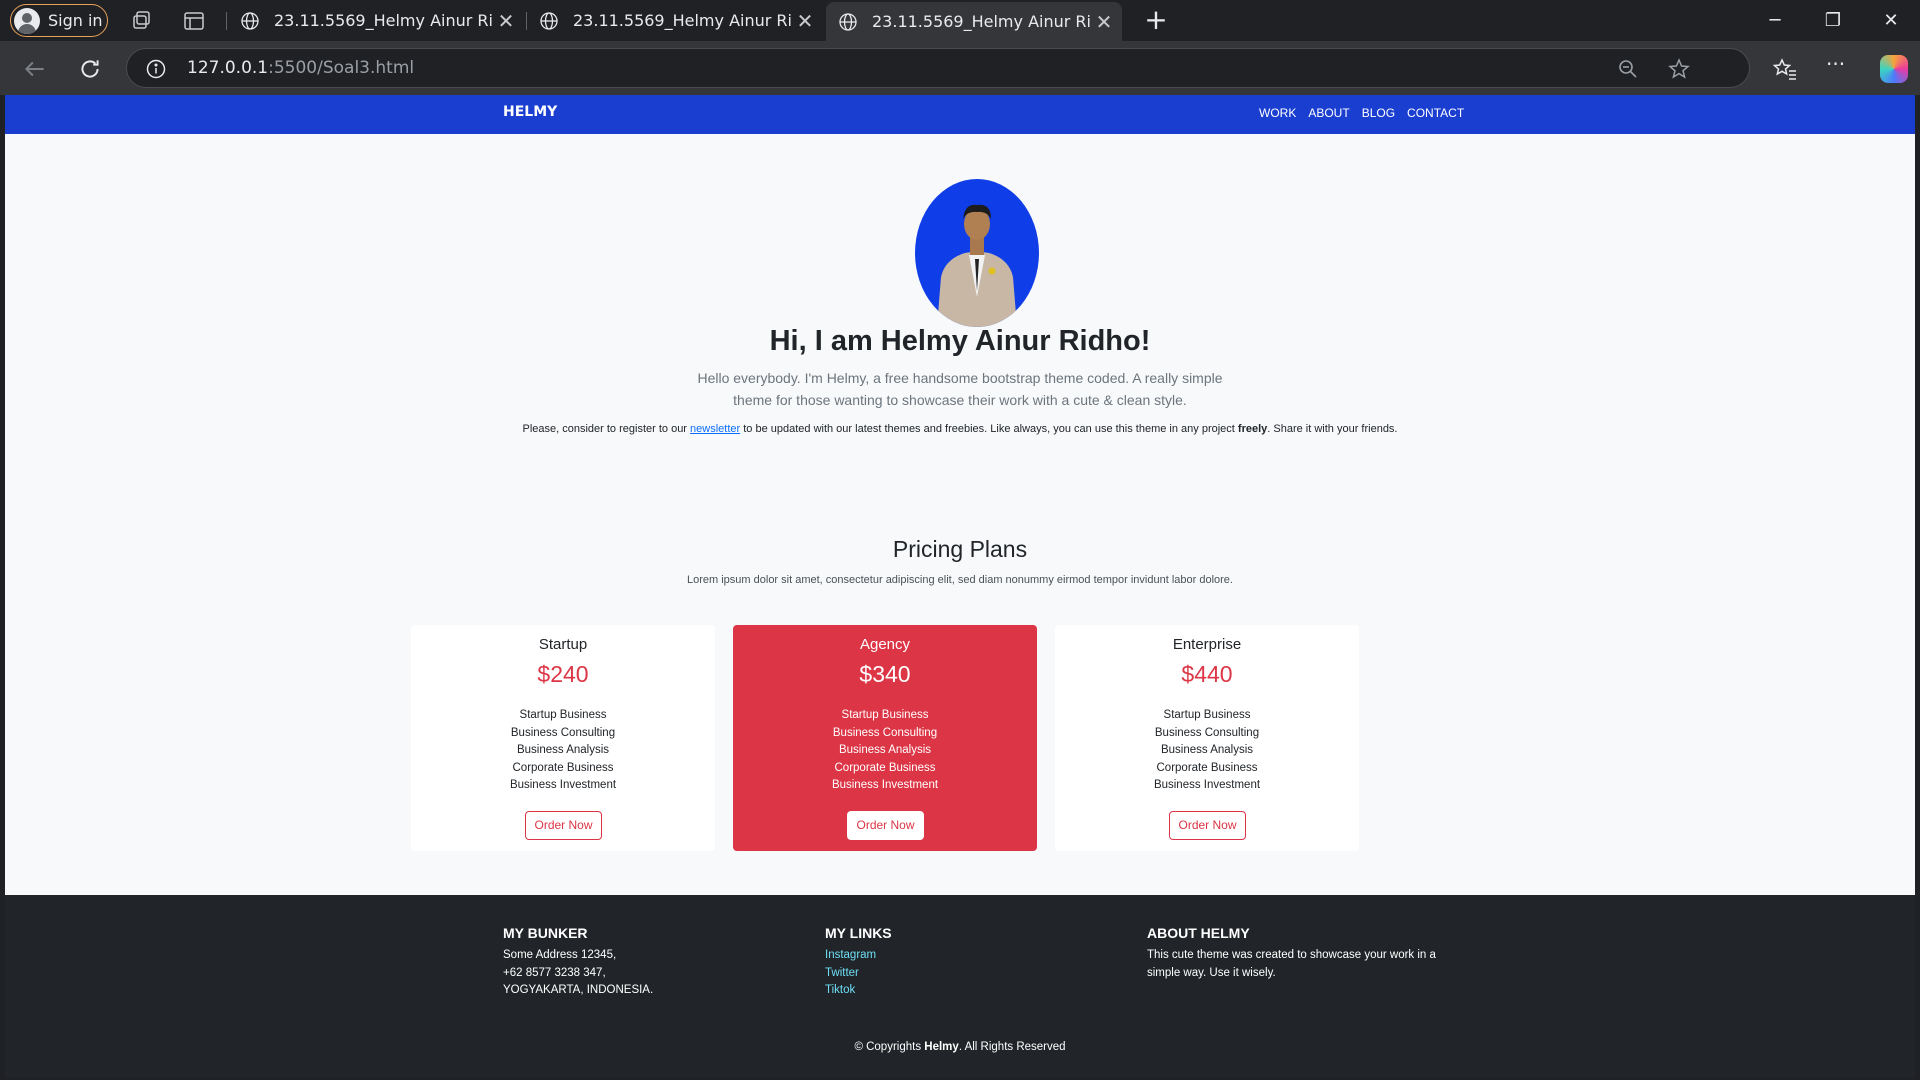 Image resolution: width=1920 pixels, height=1080 pixels. I want to click on back-icon, so click(35, 69).